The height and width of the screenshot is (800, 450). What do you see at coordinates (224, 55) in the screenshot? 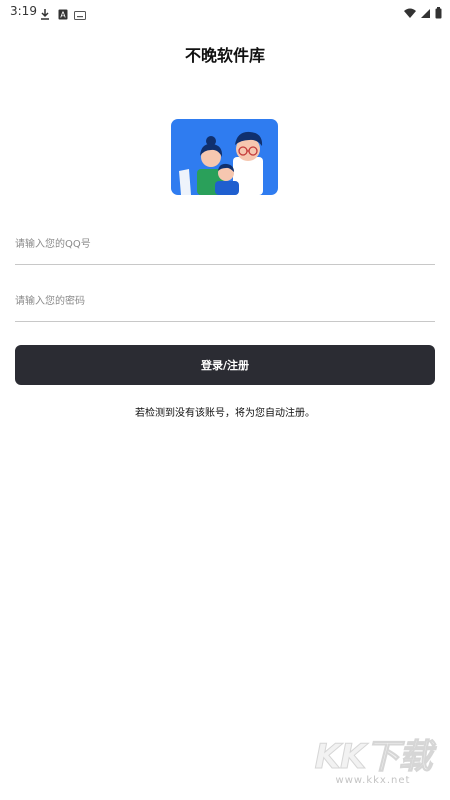
I see `page-title: 不晚软件库` at bounding box center [224, 55].